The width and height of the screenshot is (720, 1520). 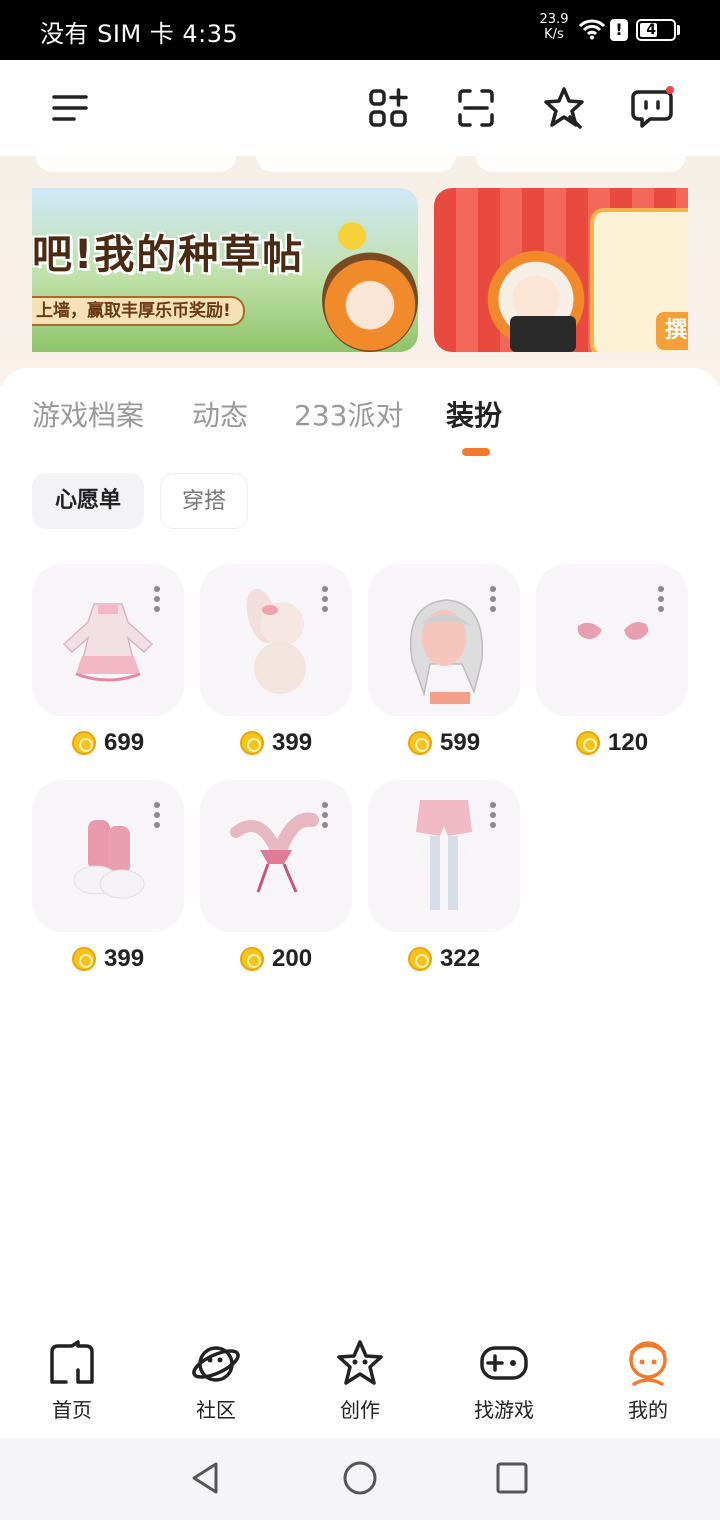 I want to click on item-price: 322, so click(x=444, y=959).